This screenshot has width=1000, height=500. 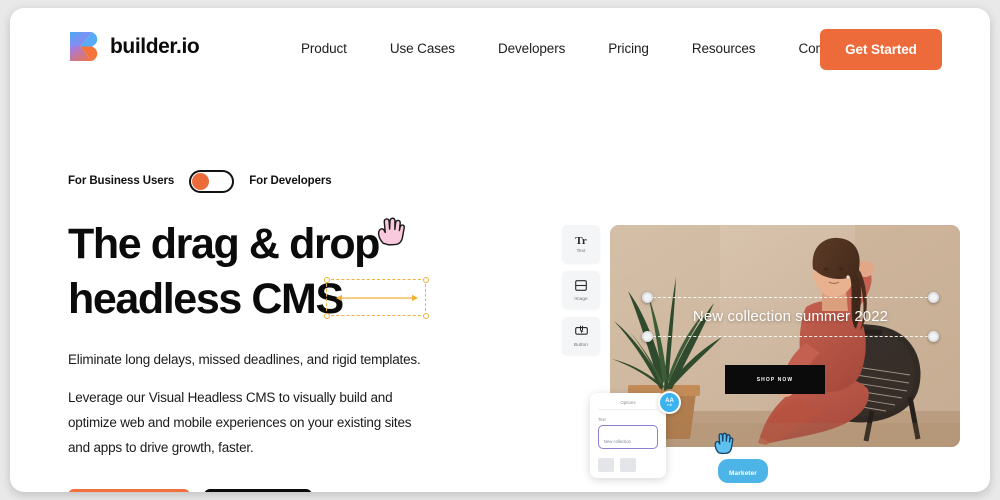 I want to click on headline-text-1: The drag & drop, so click(x=224, y=244).